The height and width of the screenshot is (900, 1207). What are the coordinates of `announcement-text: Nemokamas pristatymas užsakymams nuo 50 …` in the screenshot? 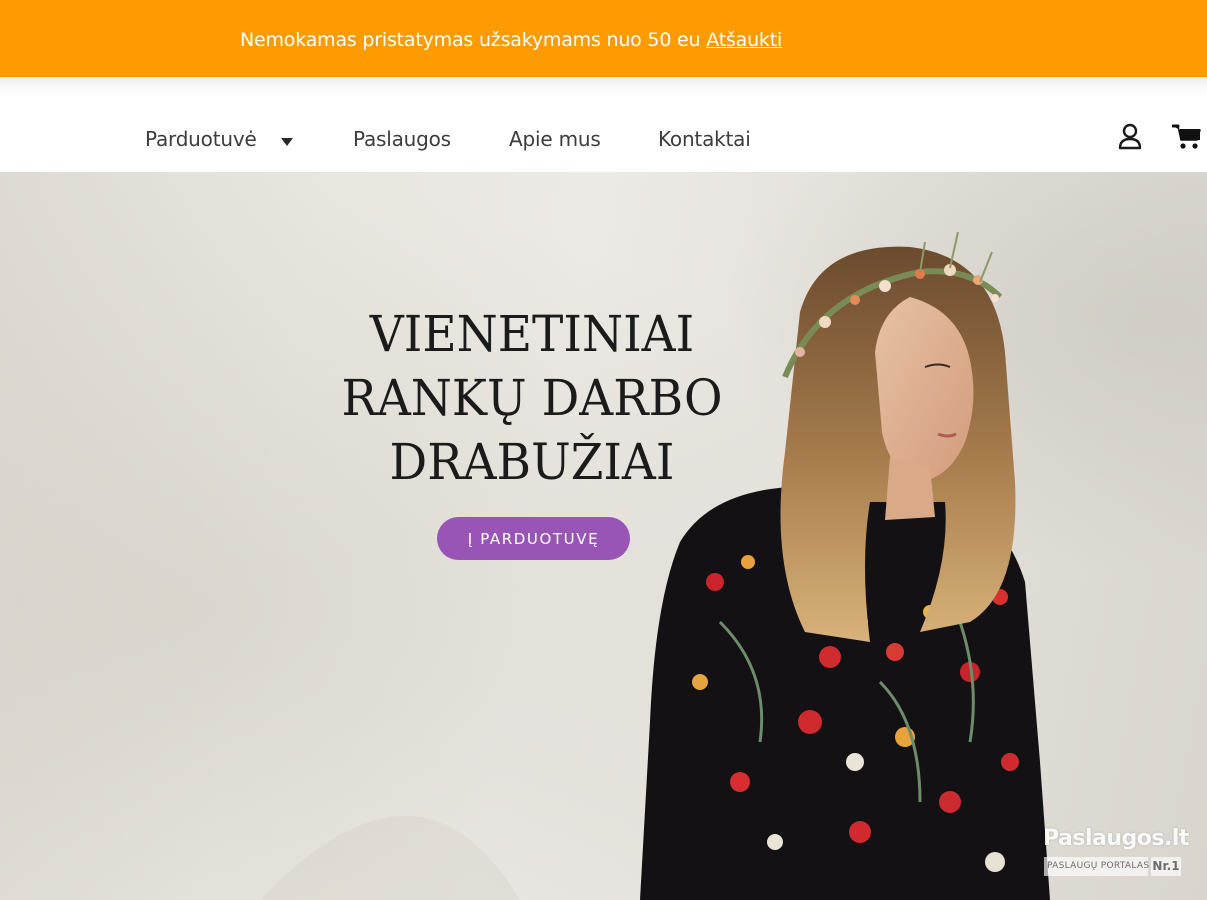 It's located at (511, 40).